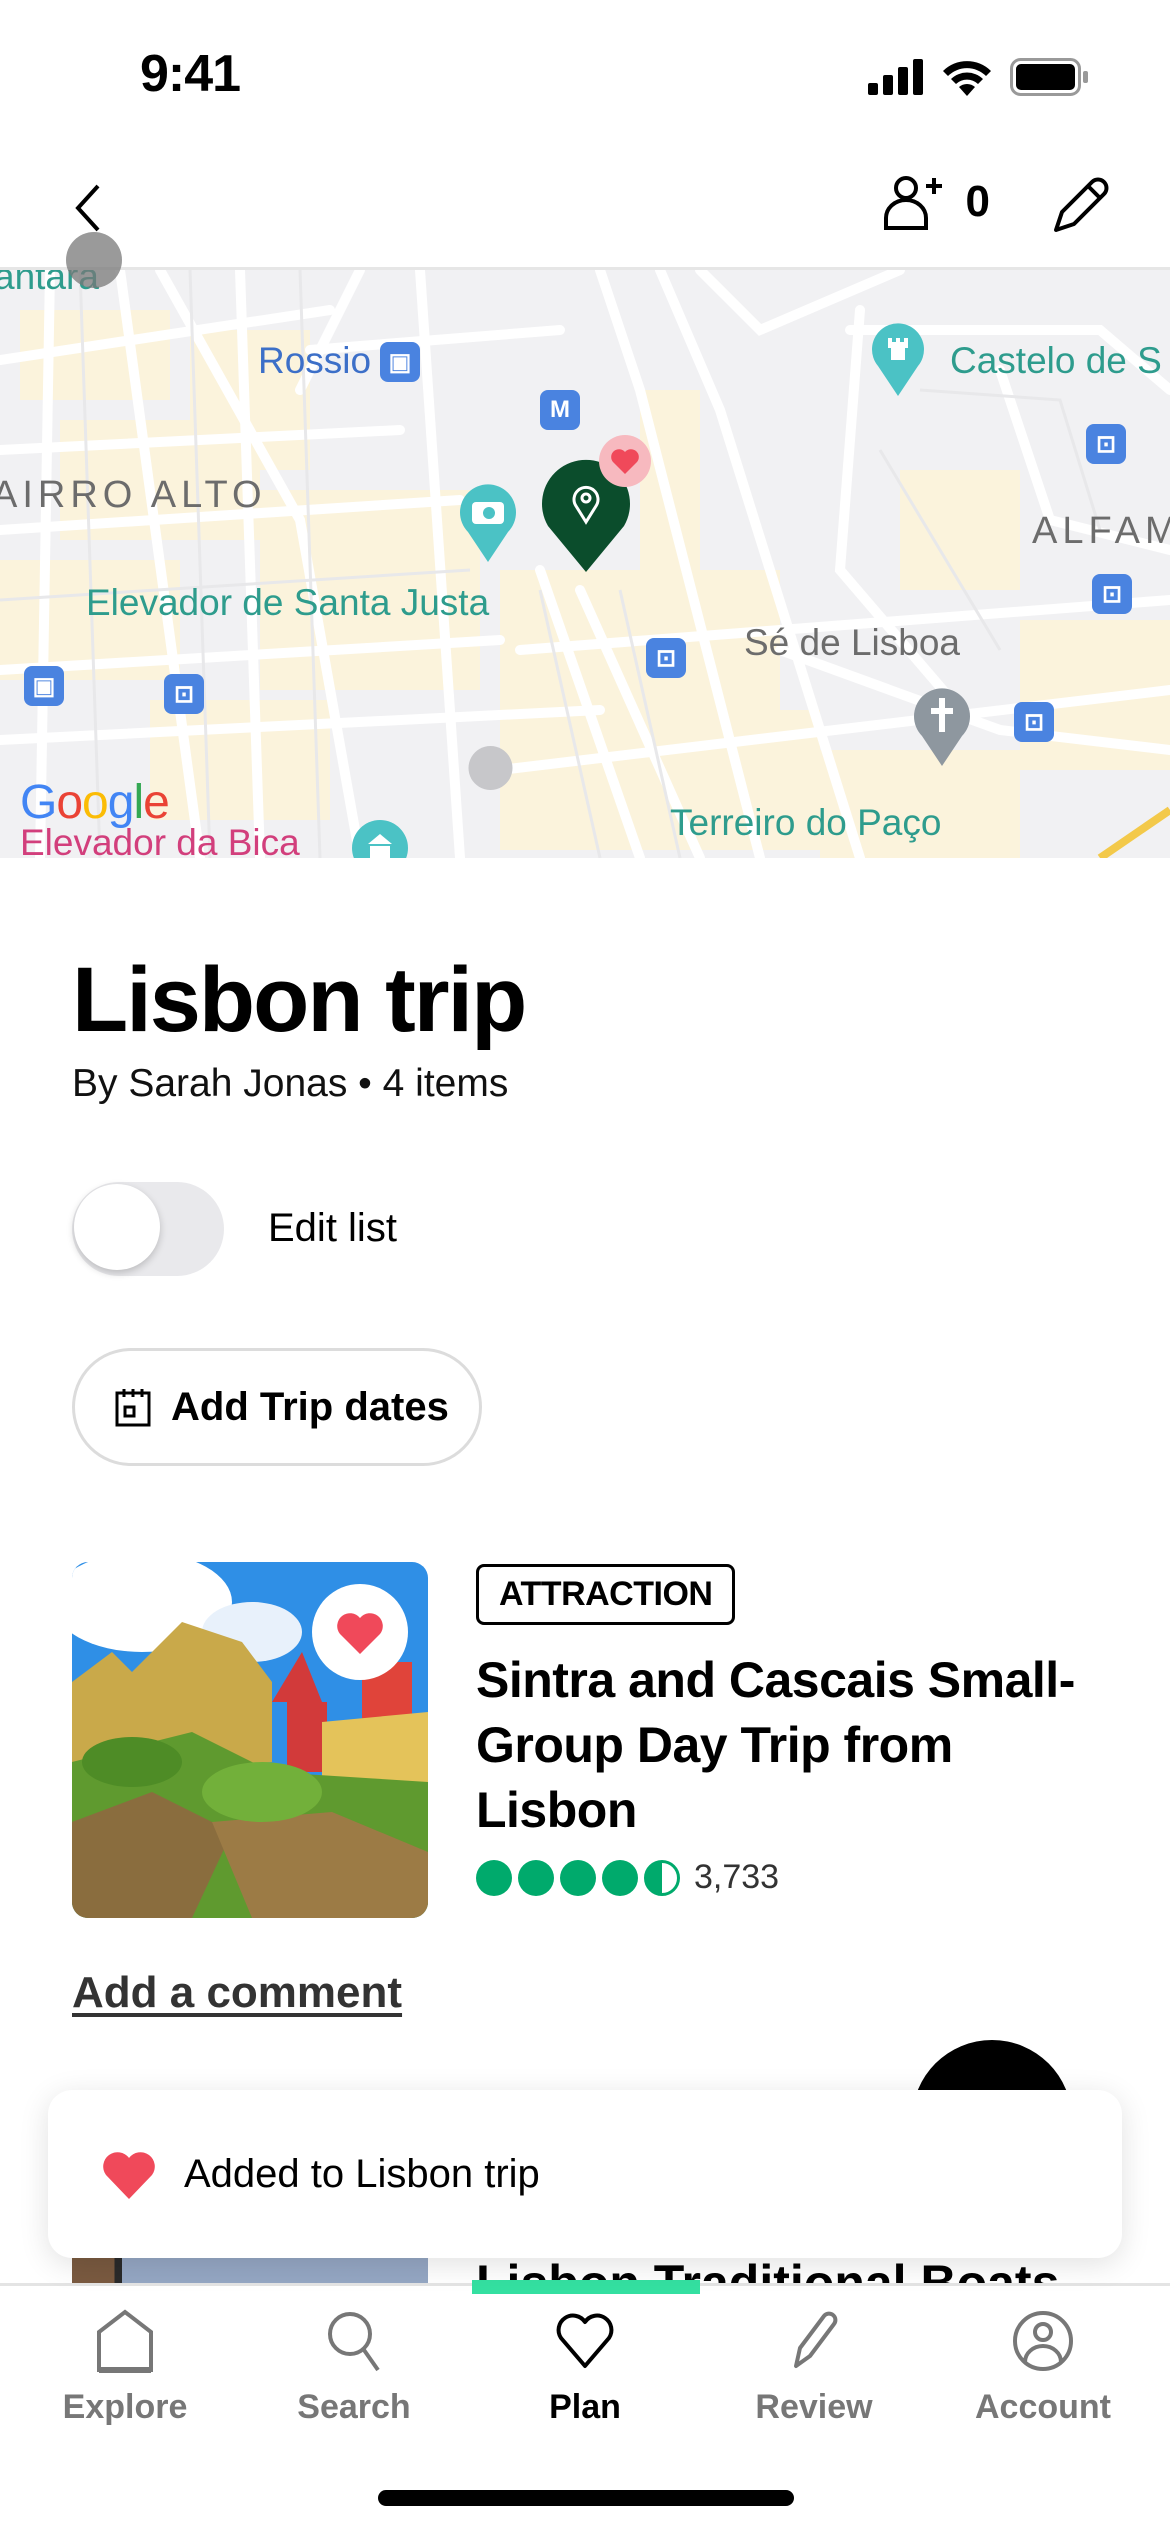 This screenshot has width=1170, height=2532. Describe the element at coordinates (895, 77) in the screenshot. I see `signal-icon` at that location.